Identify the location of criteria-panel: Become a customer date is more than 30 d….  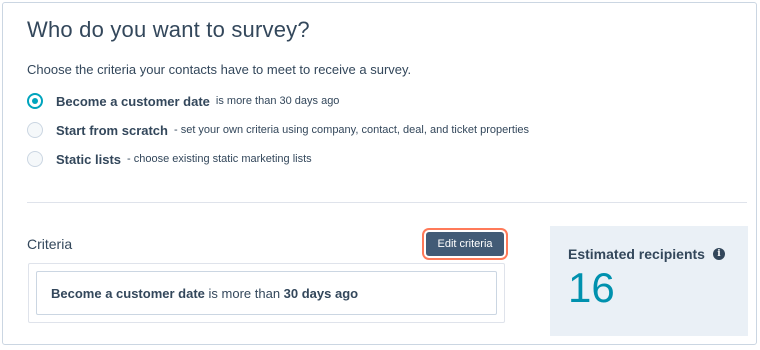
(266, 293).